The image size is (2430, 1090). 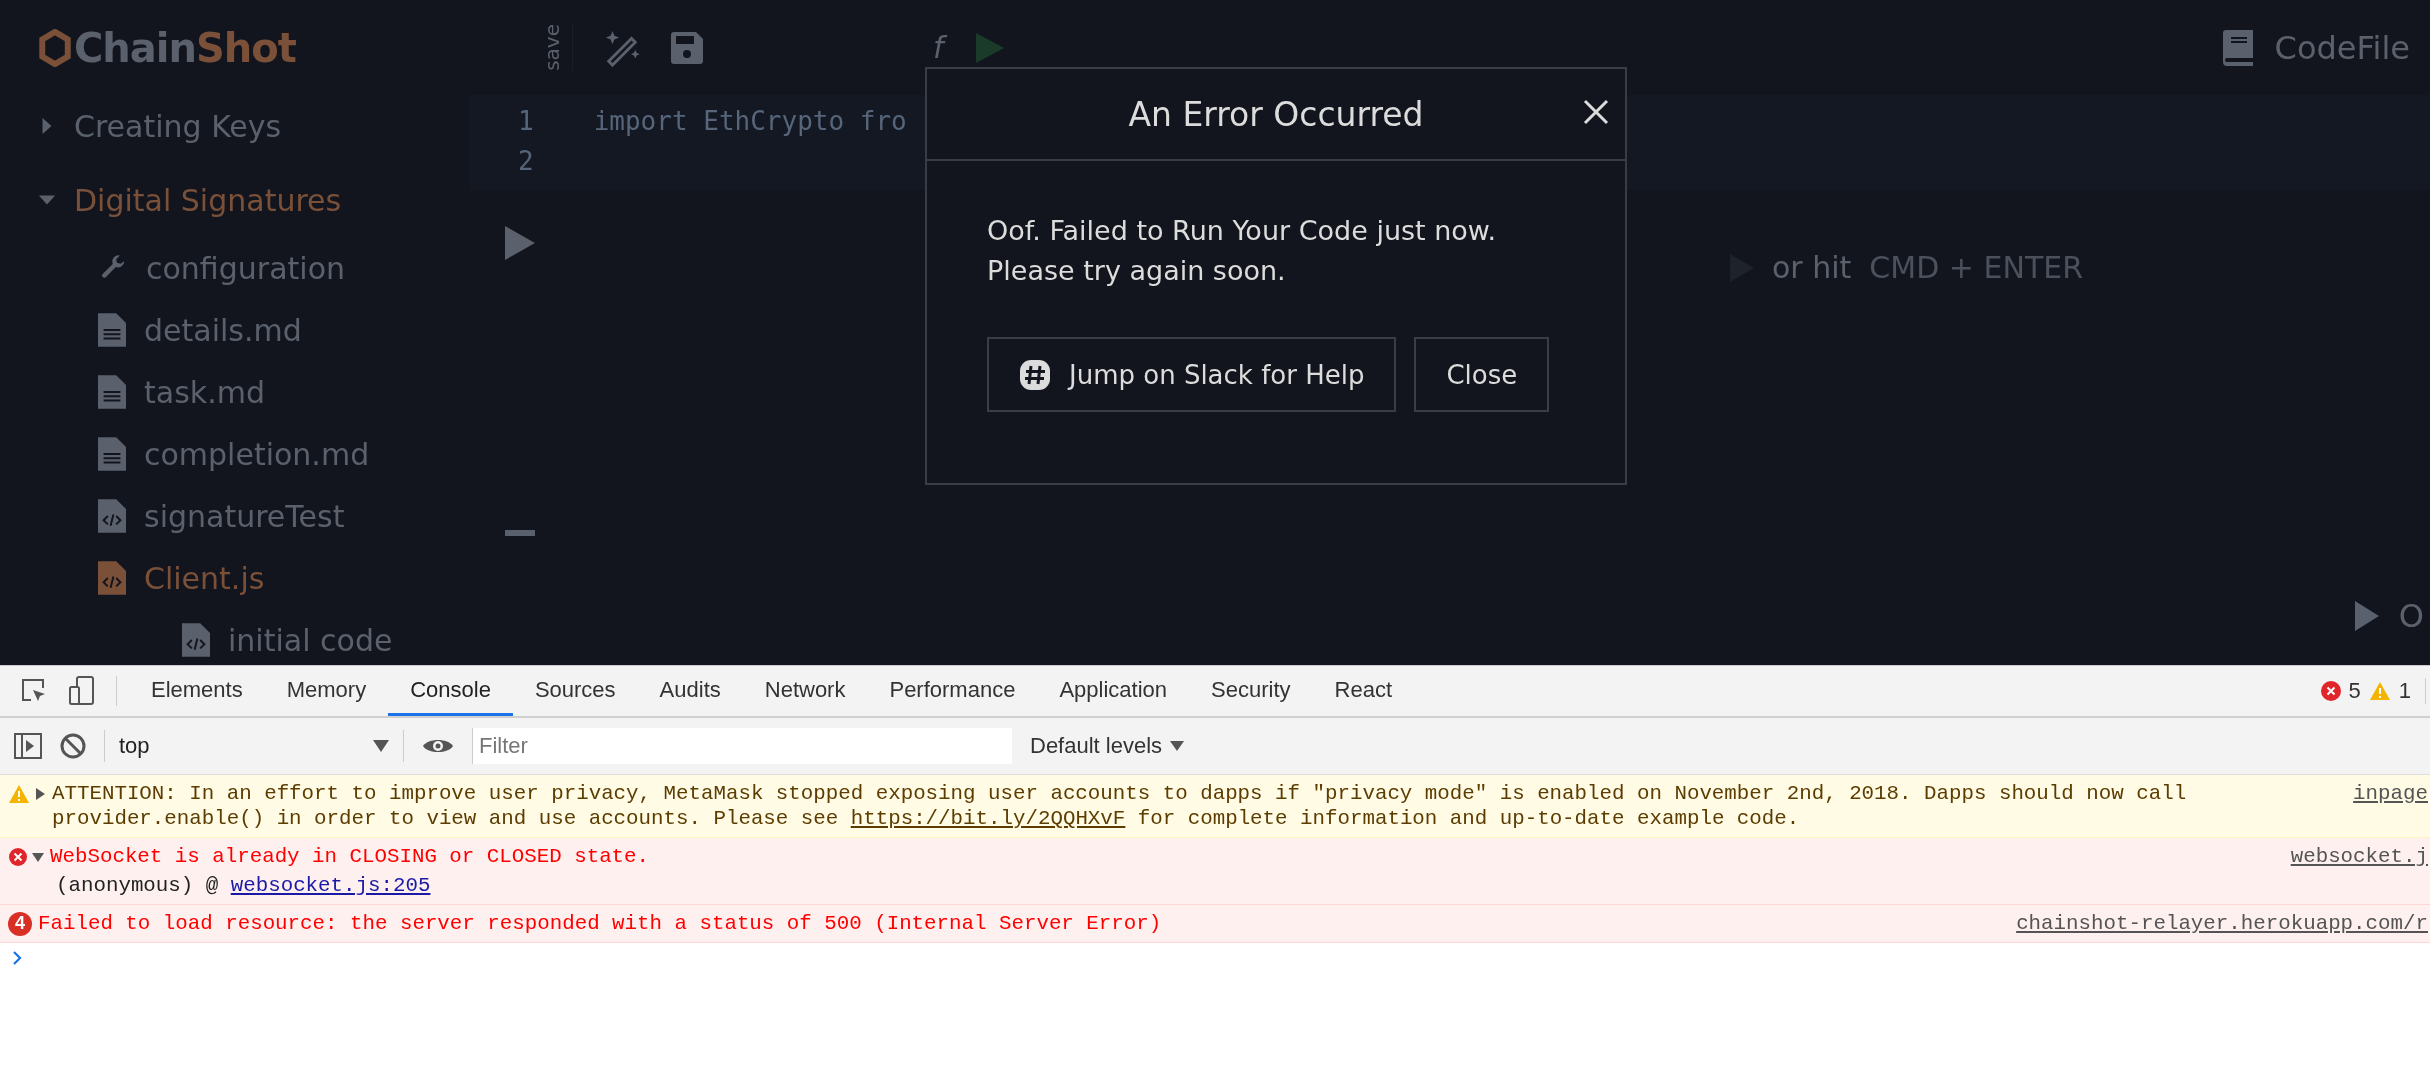 What do you see at coordinates (330, 885) in the screenshot?
I see `source-link: websocket.js:205` at bounding box center [330, 885].